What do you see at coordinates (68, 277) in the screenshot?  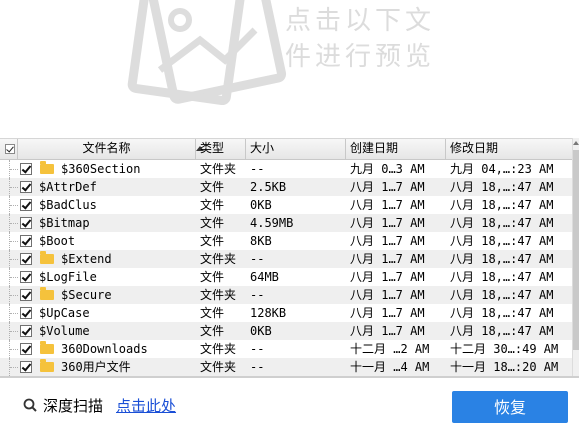 I see `file-name: $LogFile` at bounding box center [68, 277].